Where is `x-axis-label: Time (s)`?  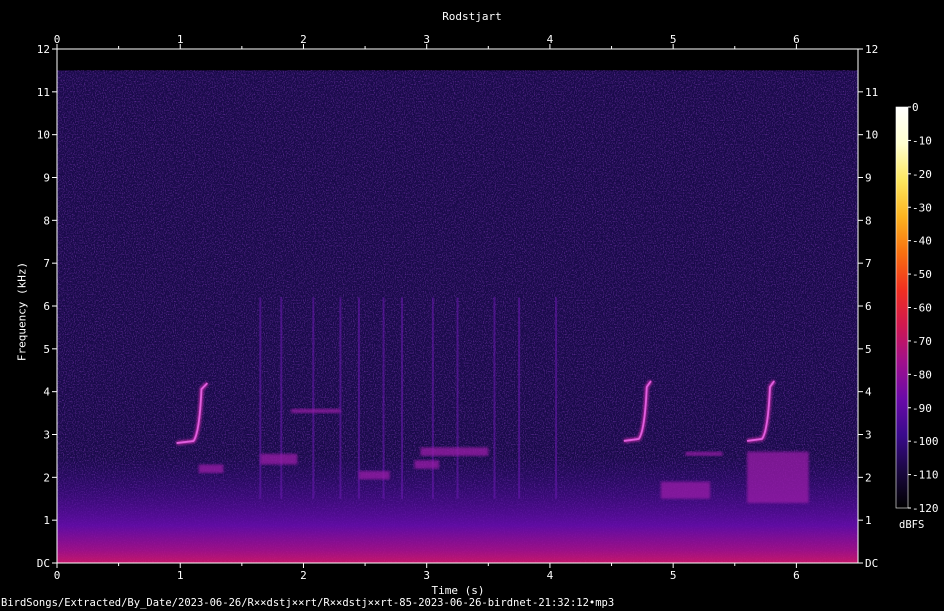 x-axis-label: Time (s) is located at coordinates (458, 590).